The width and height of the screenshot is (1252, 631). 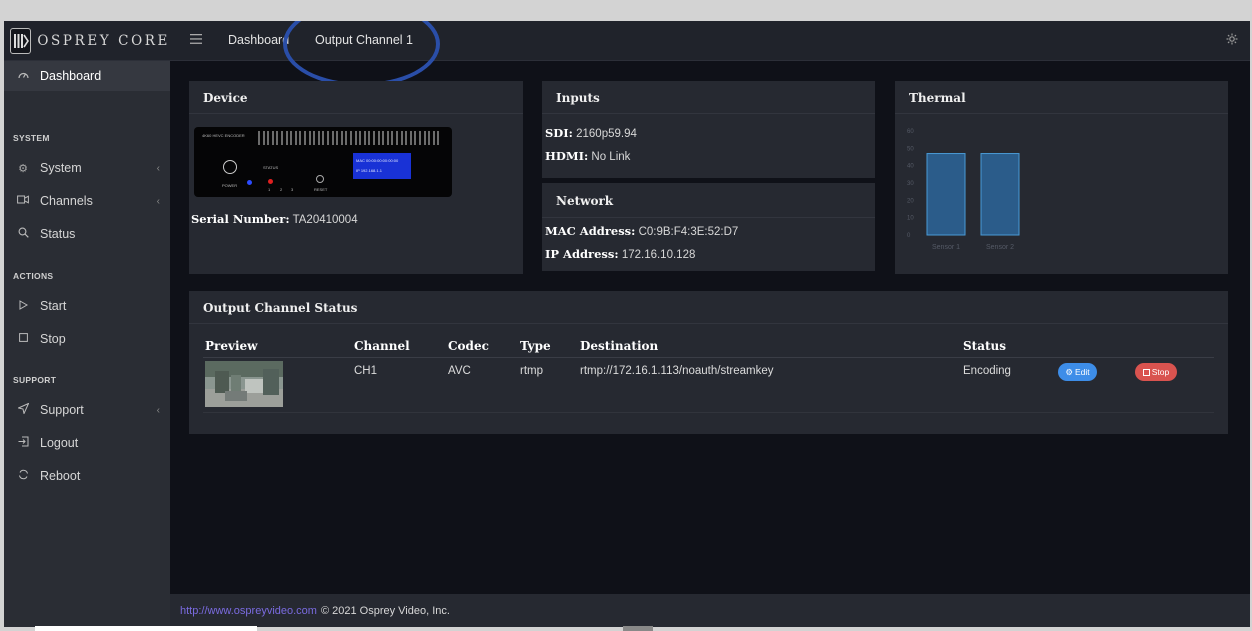 What do you see at coordinates (58, 234) in the screenshot?
I see `sidebar-item-label: Status` at bounding box center [58, 234].